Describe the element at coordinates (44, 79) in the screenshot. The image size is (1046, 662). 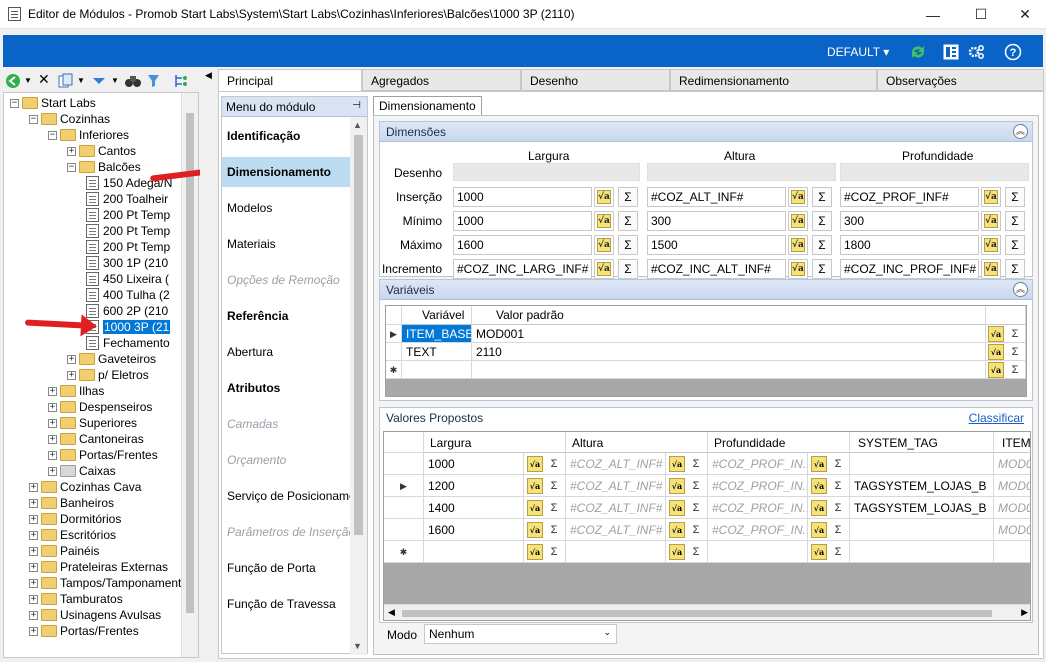
I see `delete-icon: ✕` at that location.